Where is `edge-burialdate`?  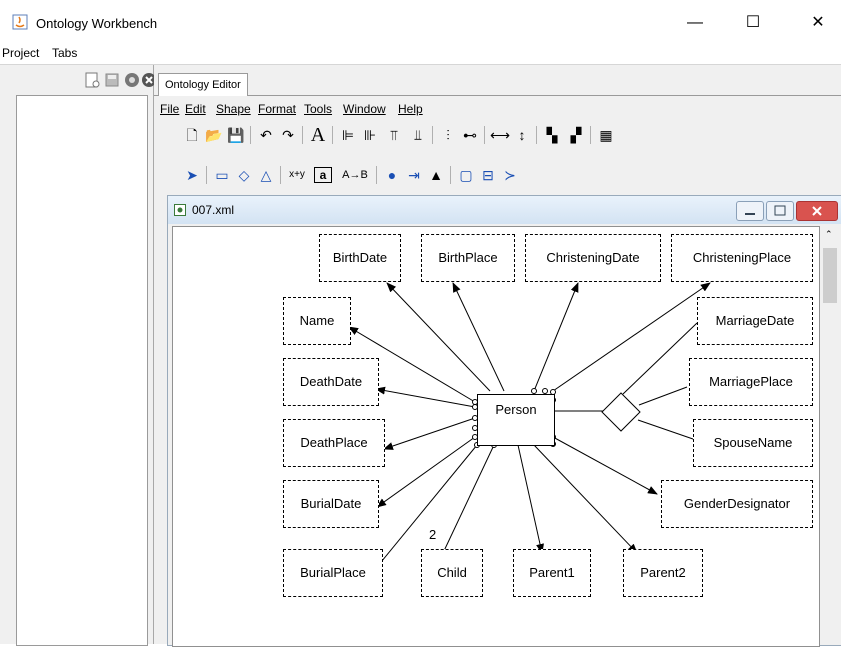
edge-burialdate is located at coordinates (426, 472).